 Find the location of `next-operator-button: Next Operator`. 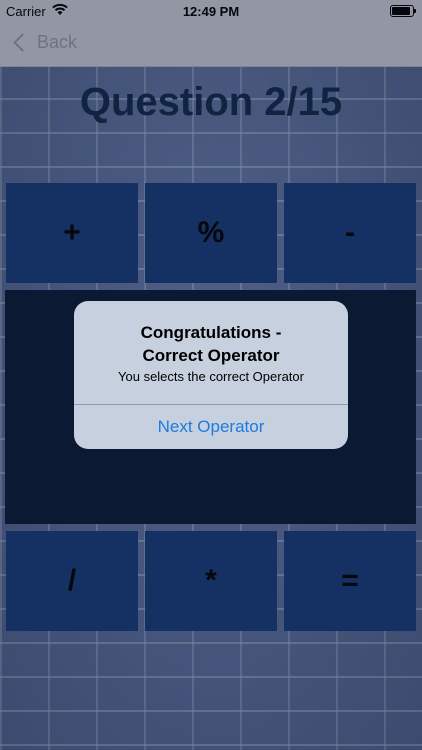

next-operator-button: Next Operator is located at coordinates (211, 427).